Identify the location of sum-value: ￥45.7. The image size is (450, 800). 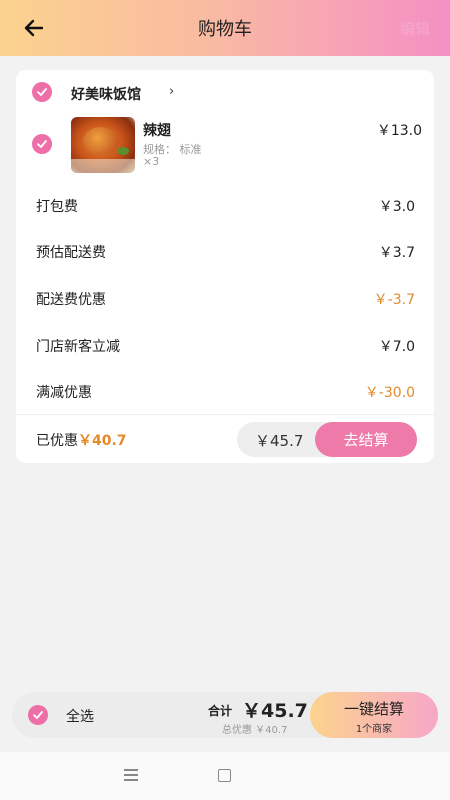
(275, 711).